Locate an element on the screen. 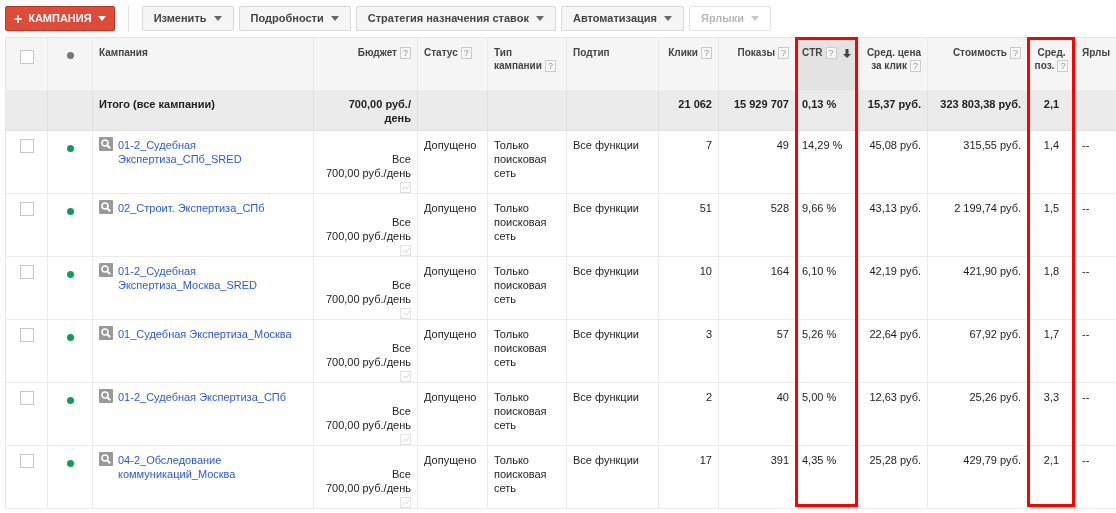  campaign-link: 04-2_Обследование коммуникаций_Москва is located at coordinates (212, 467).